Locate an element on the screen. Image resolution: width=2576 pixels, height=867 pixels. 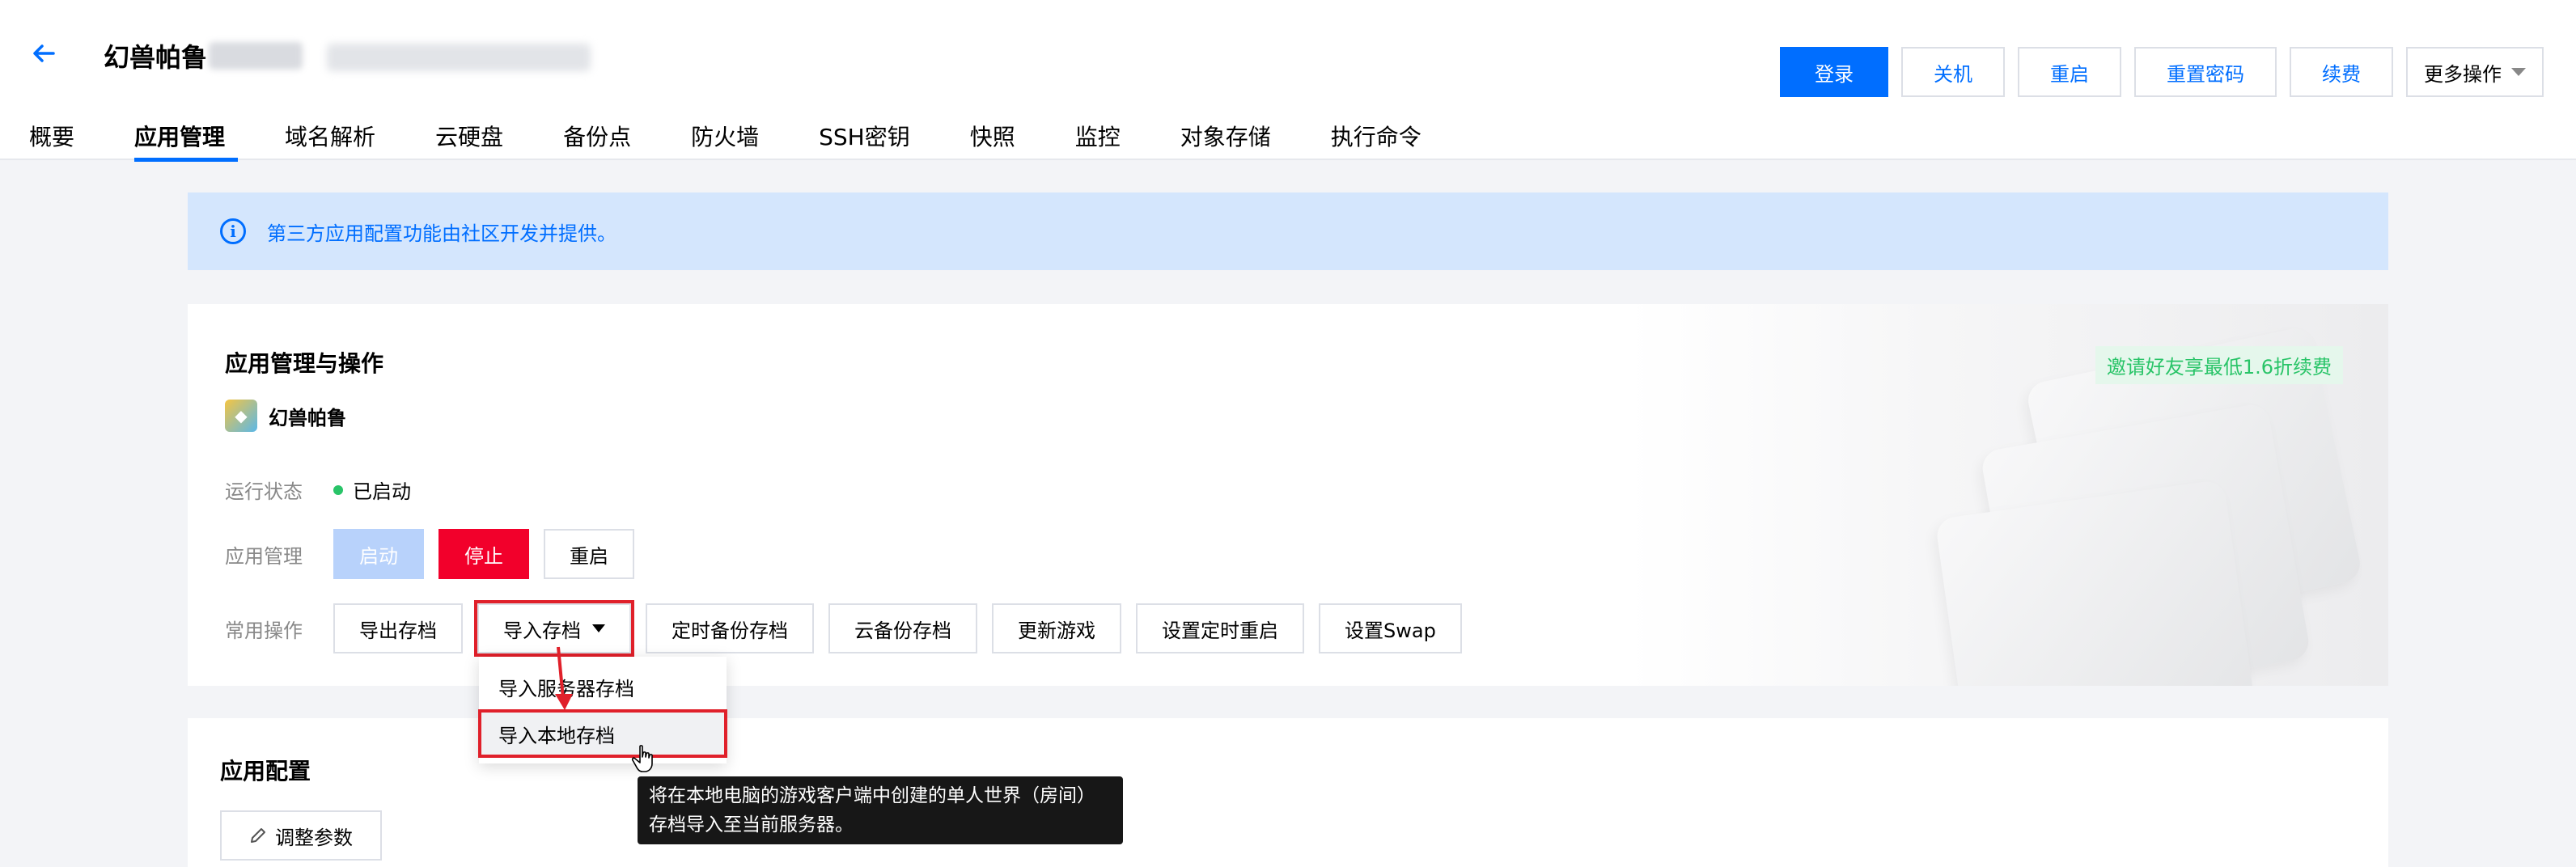
reset-password-button: 重置密码 is located at coordinates (2205, 72).